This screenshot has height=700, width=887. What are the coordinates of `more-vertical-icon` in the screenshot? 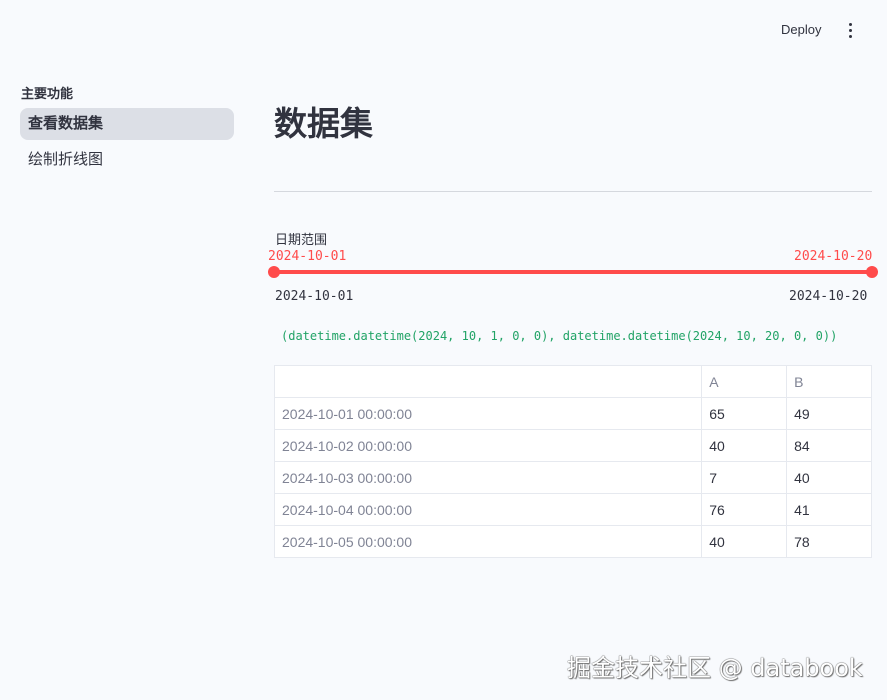 It's located at (850, 30).